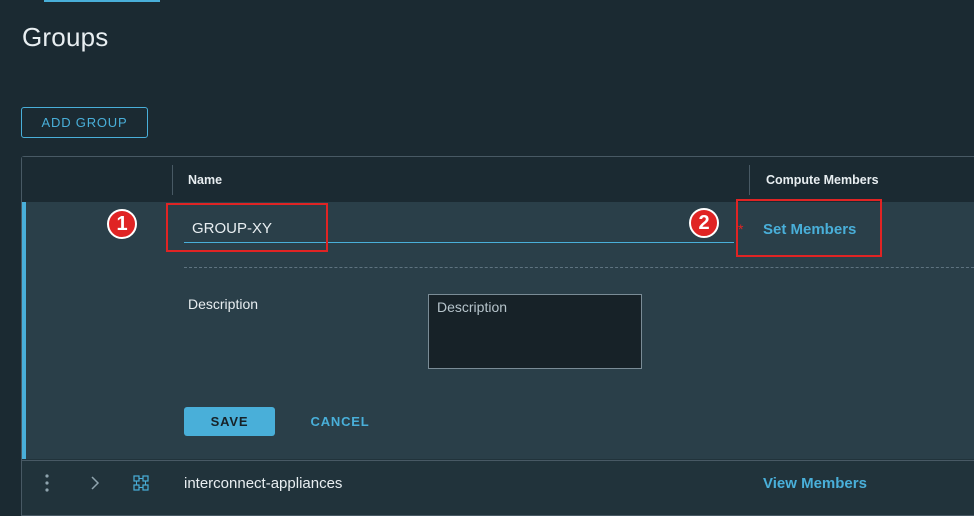 Image resolution: width=974 pixels, height=516 pixels. What do you see at coordinates (141, 485) in the screenshot?
I see `group-nodes-icon` at bounding box center [141, 485].